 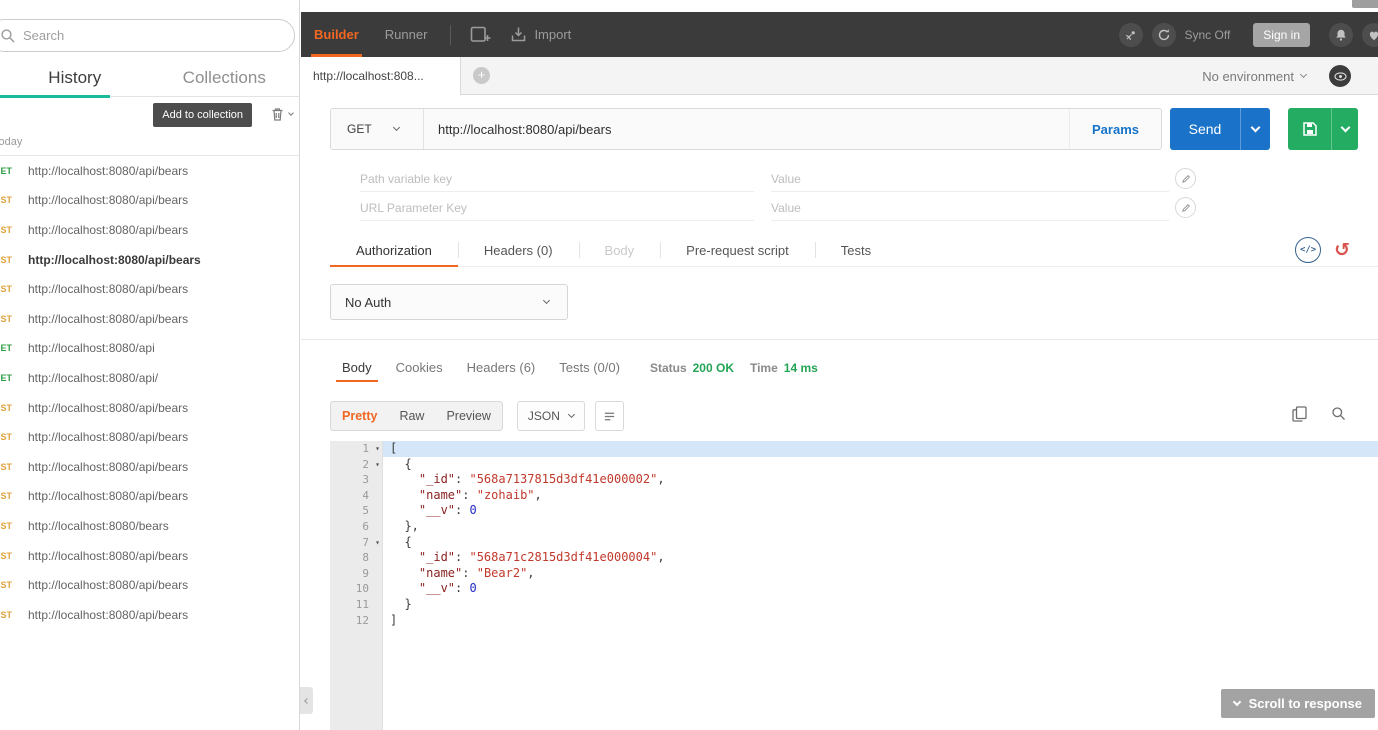 I want to click on sidebar-tab-collections: Collections, so click(x=225, y=77).